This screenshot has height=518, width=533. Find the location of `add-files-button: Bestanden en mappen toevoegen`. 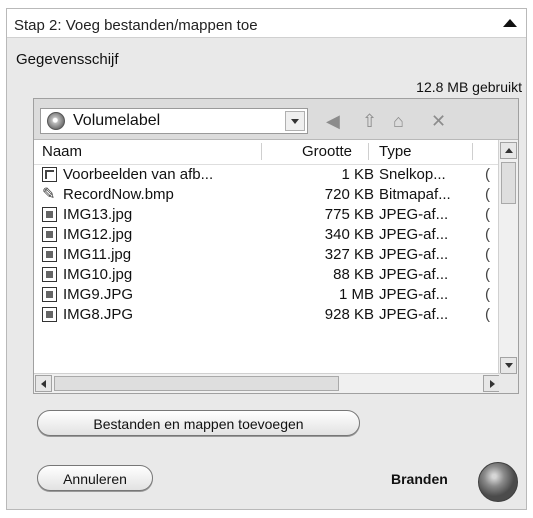

add-files-button: Bestanden en mappen toevoegen is located at coordinates (198, 423).